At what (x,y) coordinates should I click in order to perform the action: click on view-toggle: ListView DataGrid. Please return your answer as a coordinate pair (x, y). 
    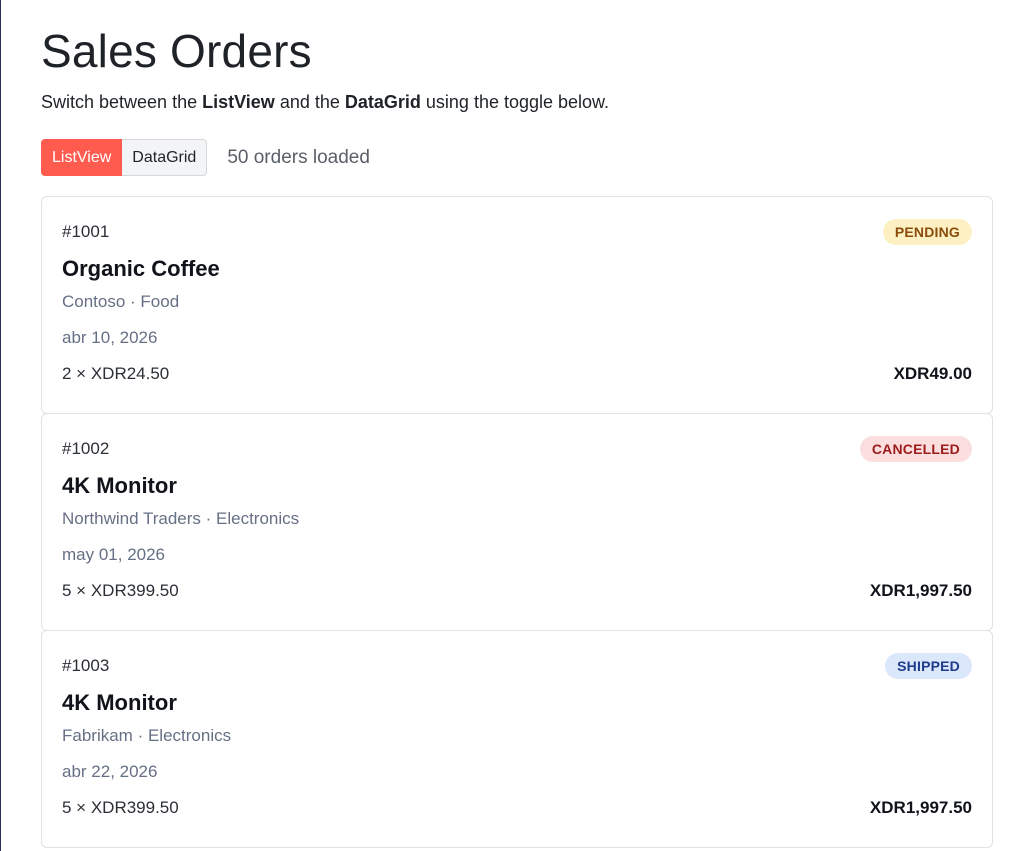
    Looking at the image, I should click on (124, 157).